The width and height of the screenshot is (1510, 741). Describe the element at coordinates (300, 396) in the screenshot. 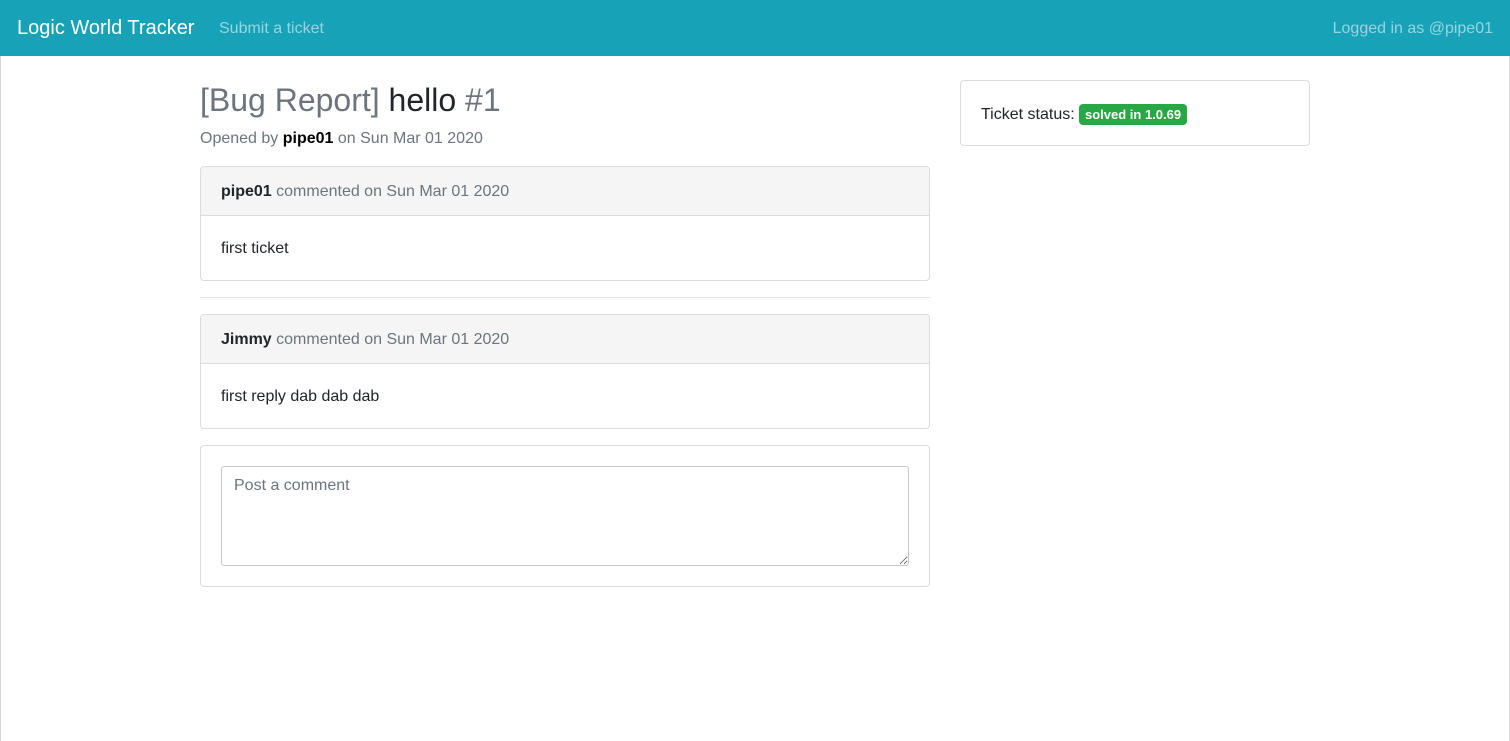

I see `comment-body: first reply dab dab dab` at that location.